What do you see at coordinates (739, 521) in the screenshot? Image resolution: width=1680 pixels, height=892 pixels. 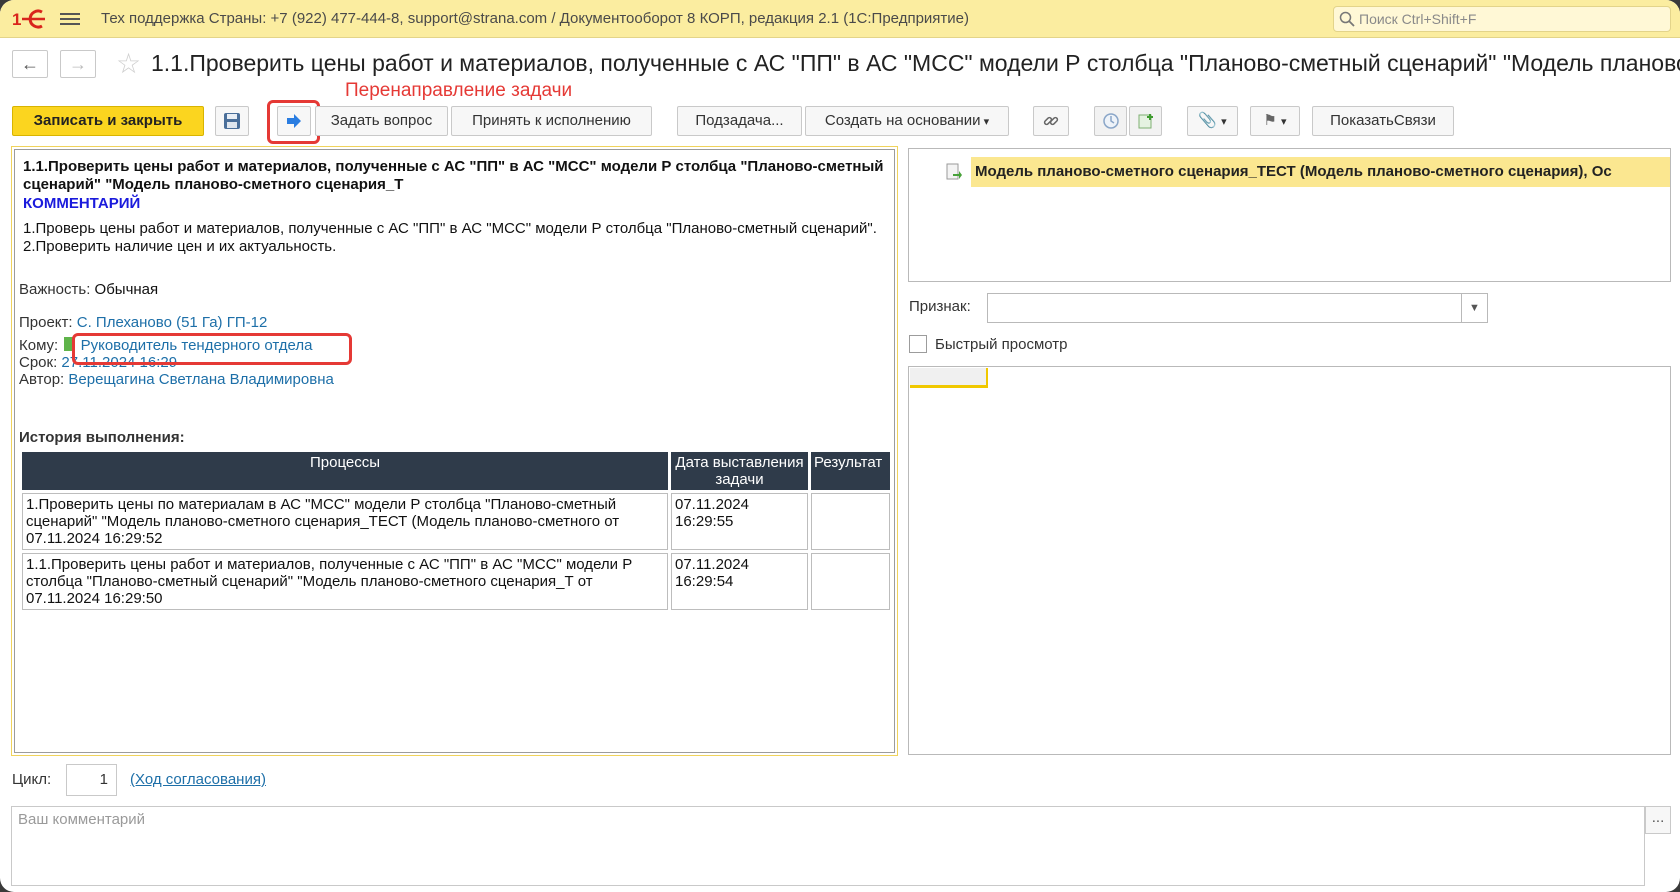 I see `cell-date: 07.11.2024 16:29:55` at bounding box center [739, 521].